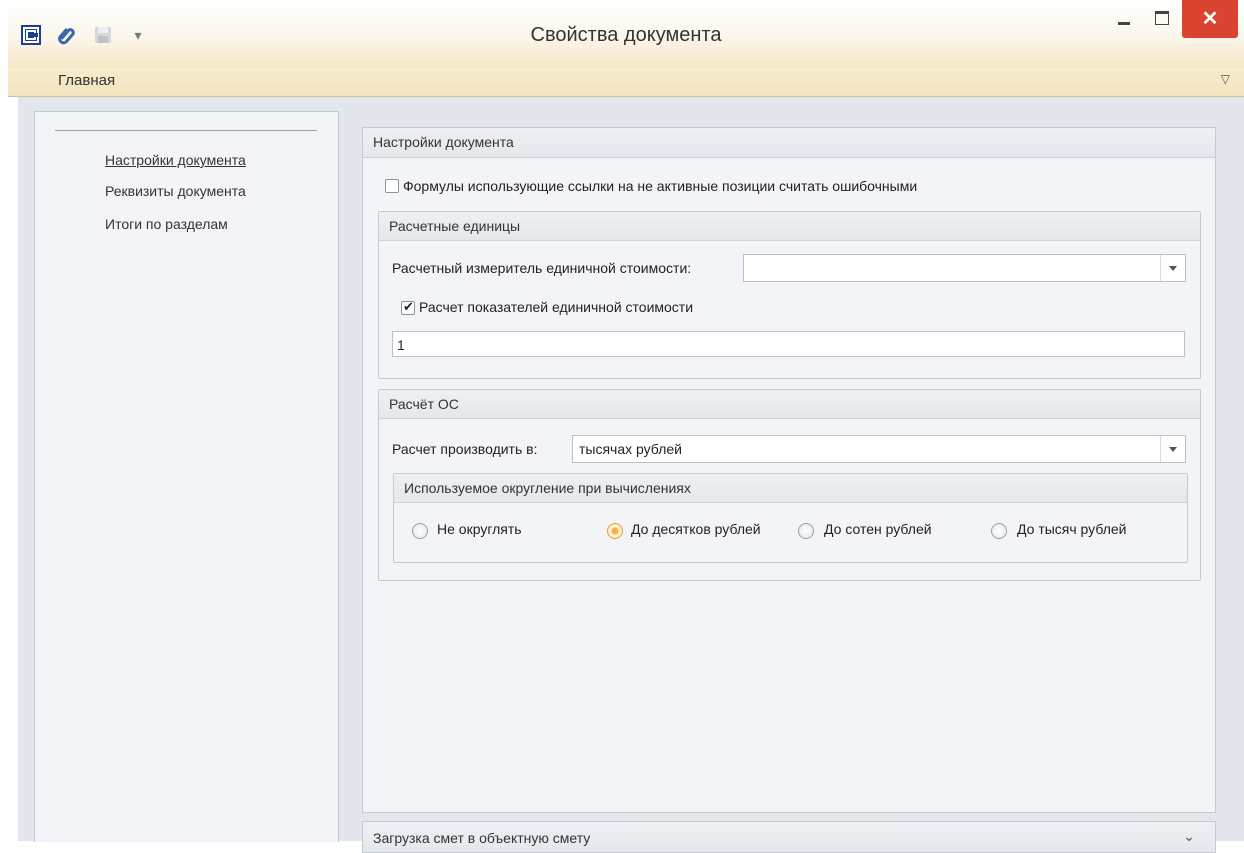 The width and height of the screenshot is (1244, 853). What do you see at coordinates (166, 224) in the screenshot?
I see `nav-item-section-totals: Итоги по разделам` at bounding box center [166, 224].